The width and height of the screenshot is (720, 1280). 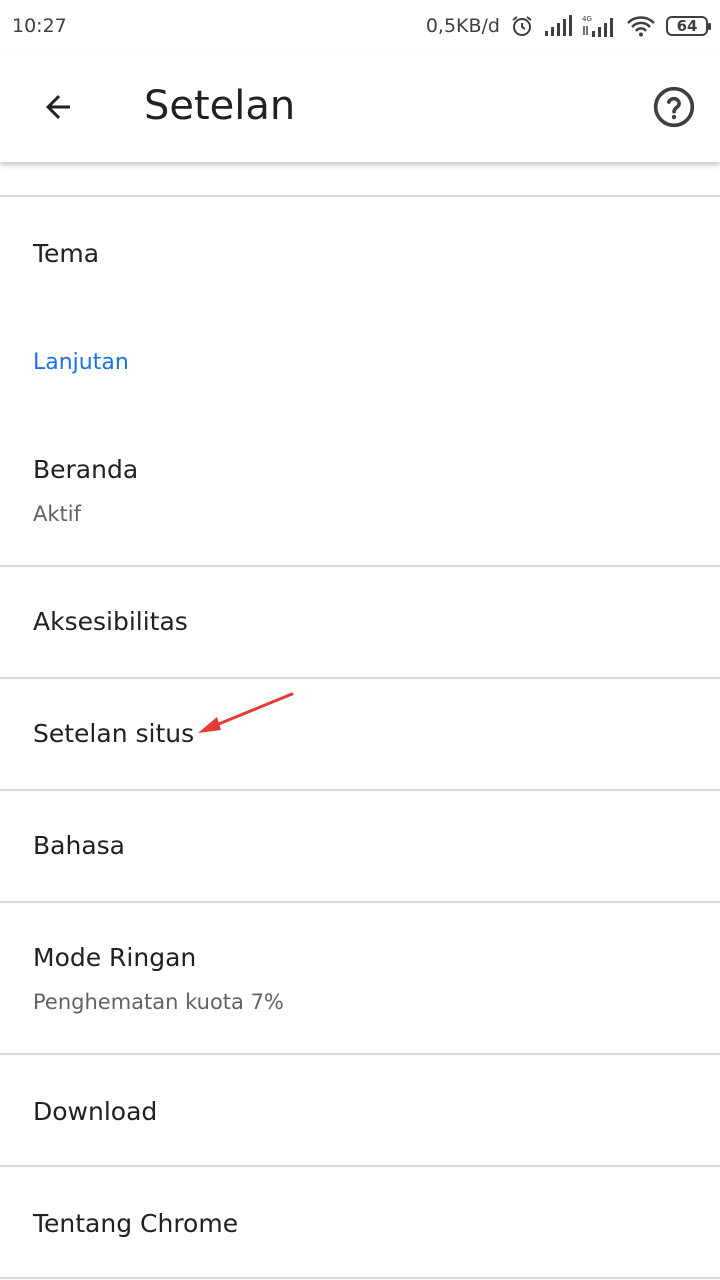 What do you see at coordinates (360, 491) in the screenshot?
I see `settings-item-beranda: Beranda Aktif` at bounding box center [360, 491].